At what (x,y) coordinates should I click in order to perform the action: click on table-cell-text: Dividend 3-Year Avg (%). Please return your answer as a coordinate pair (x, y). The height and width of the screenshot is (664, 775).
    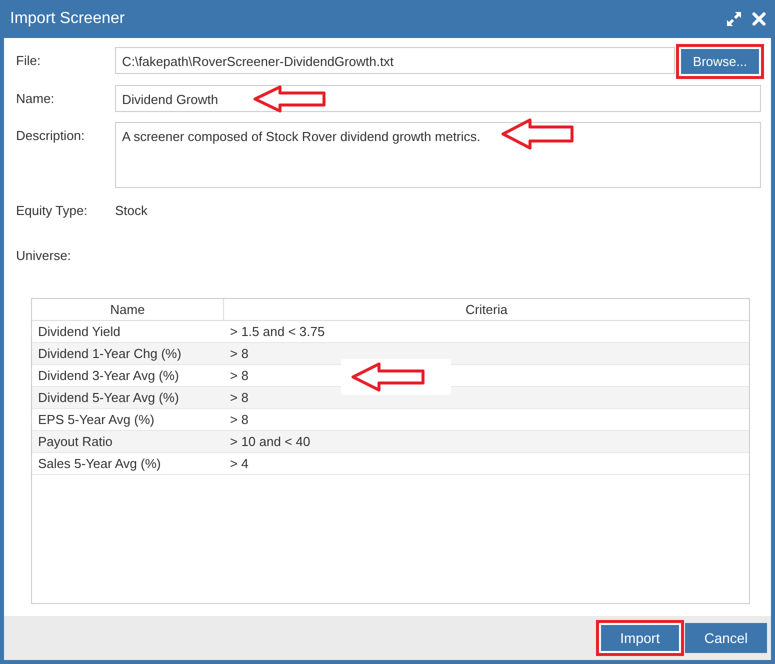
    Looking at the image, I should click on (108, 375).